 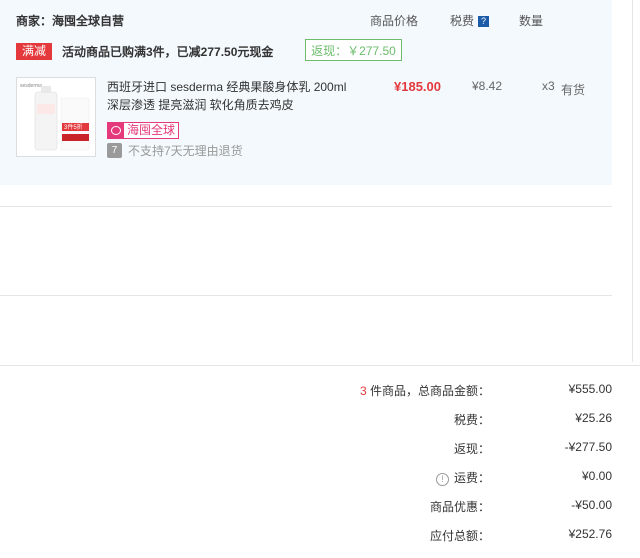 What do you see at coordinates (471, 478) in the screenshot?
I see `summary-shipping-label-text: 运费：` at bounding box center [471, 478].